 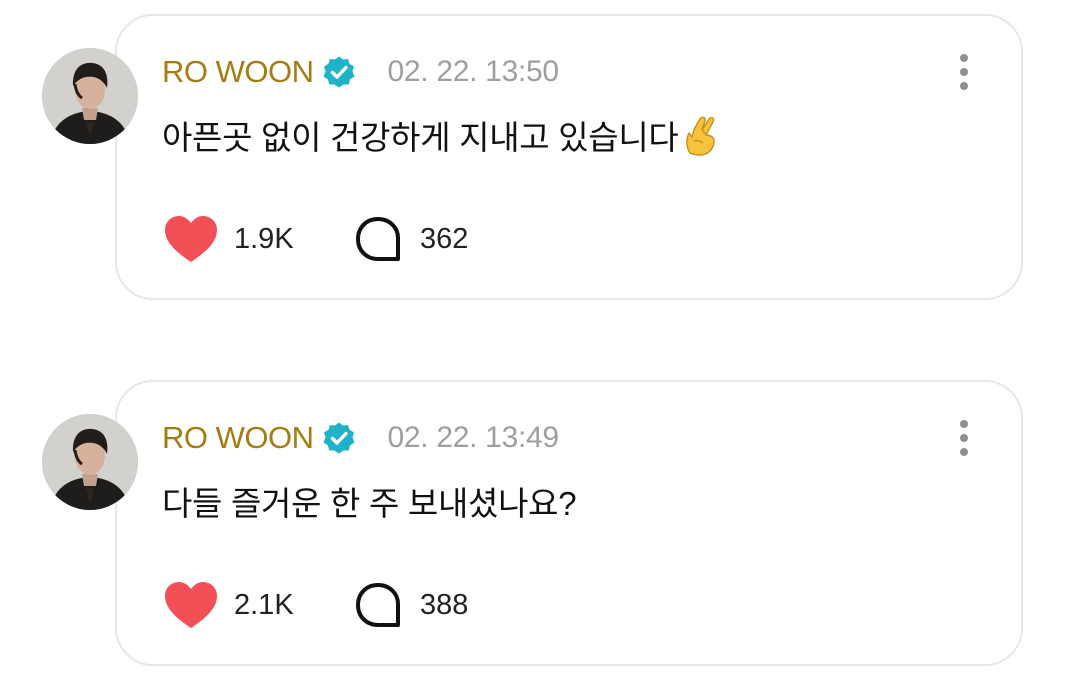 I want to click on comment-count: 388, so click(x=444, y=604).